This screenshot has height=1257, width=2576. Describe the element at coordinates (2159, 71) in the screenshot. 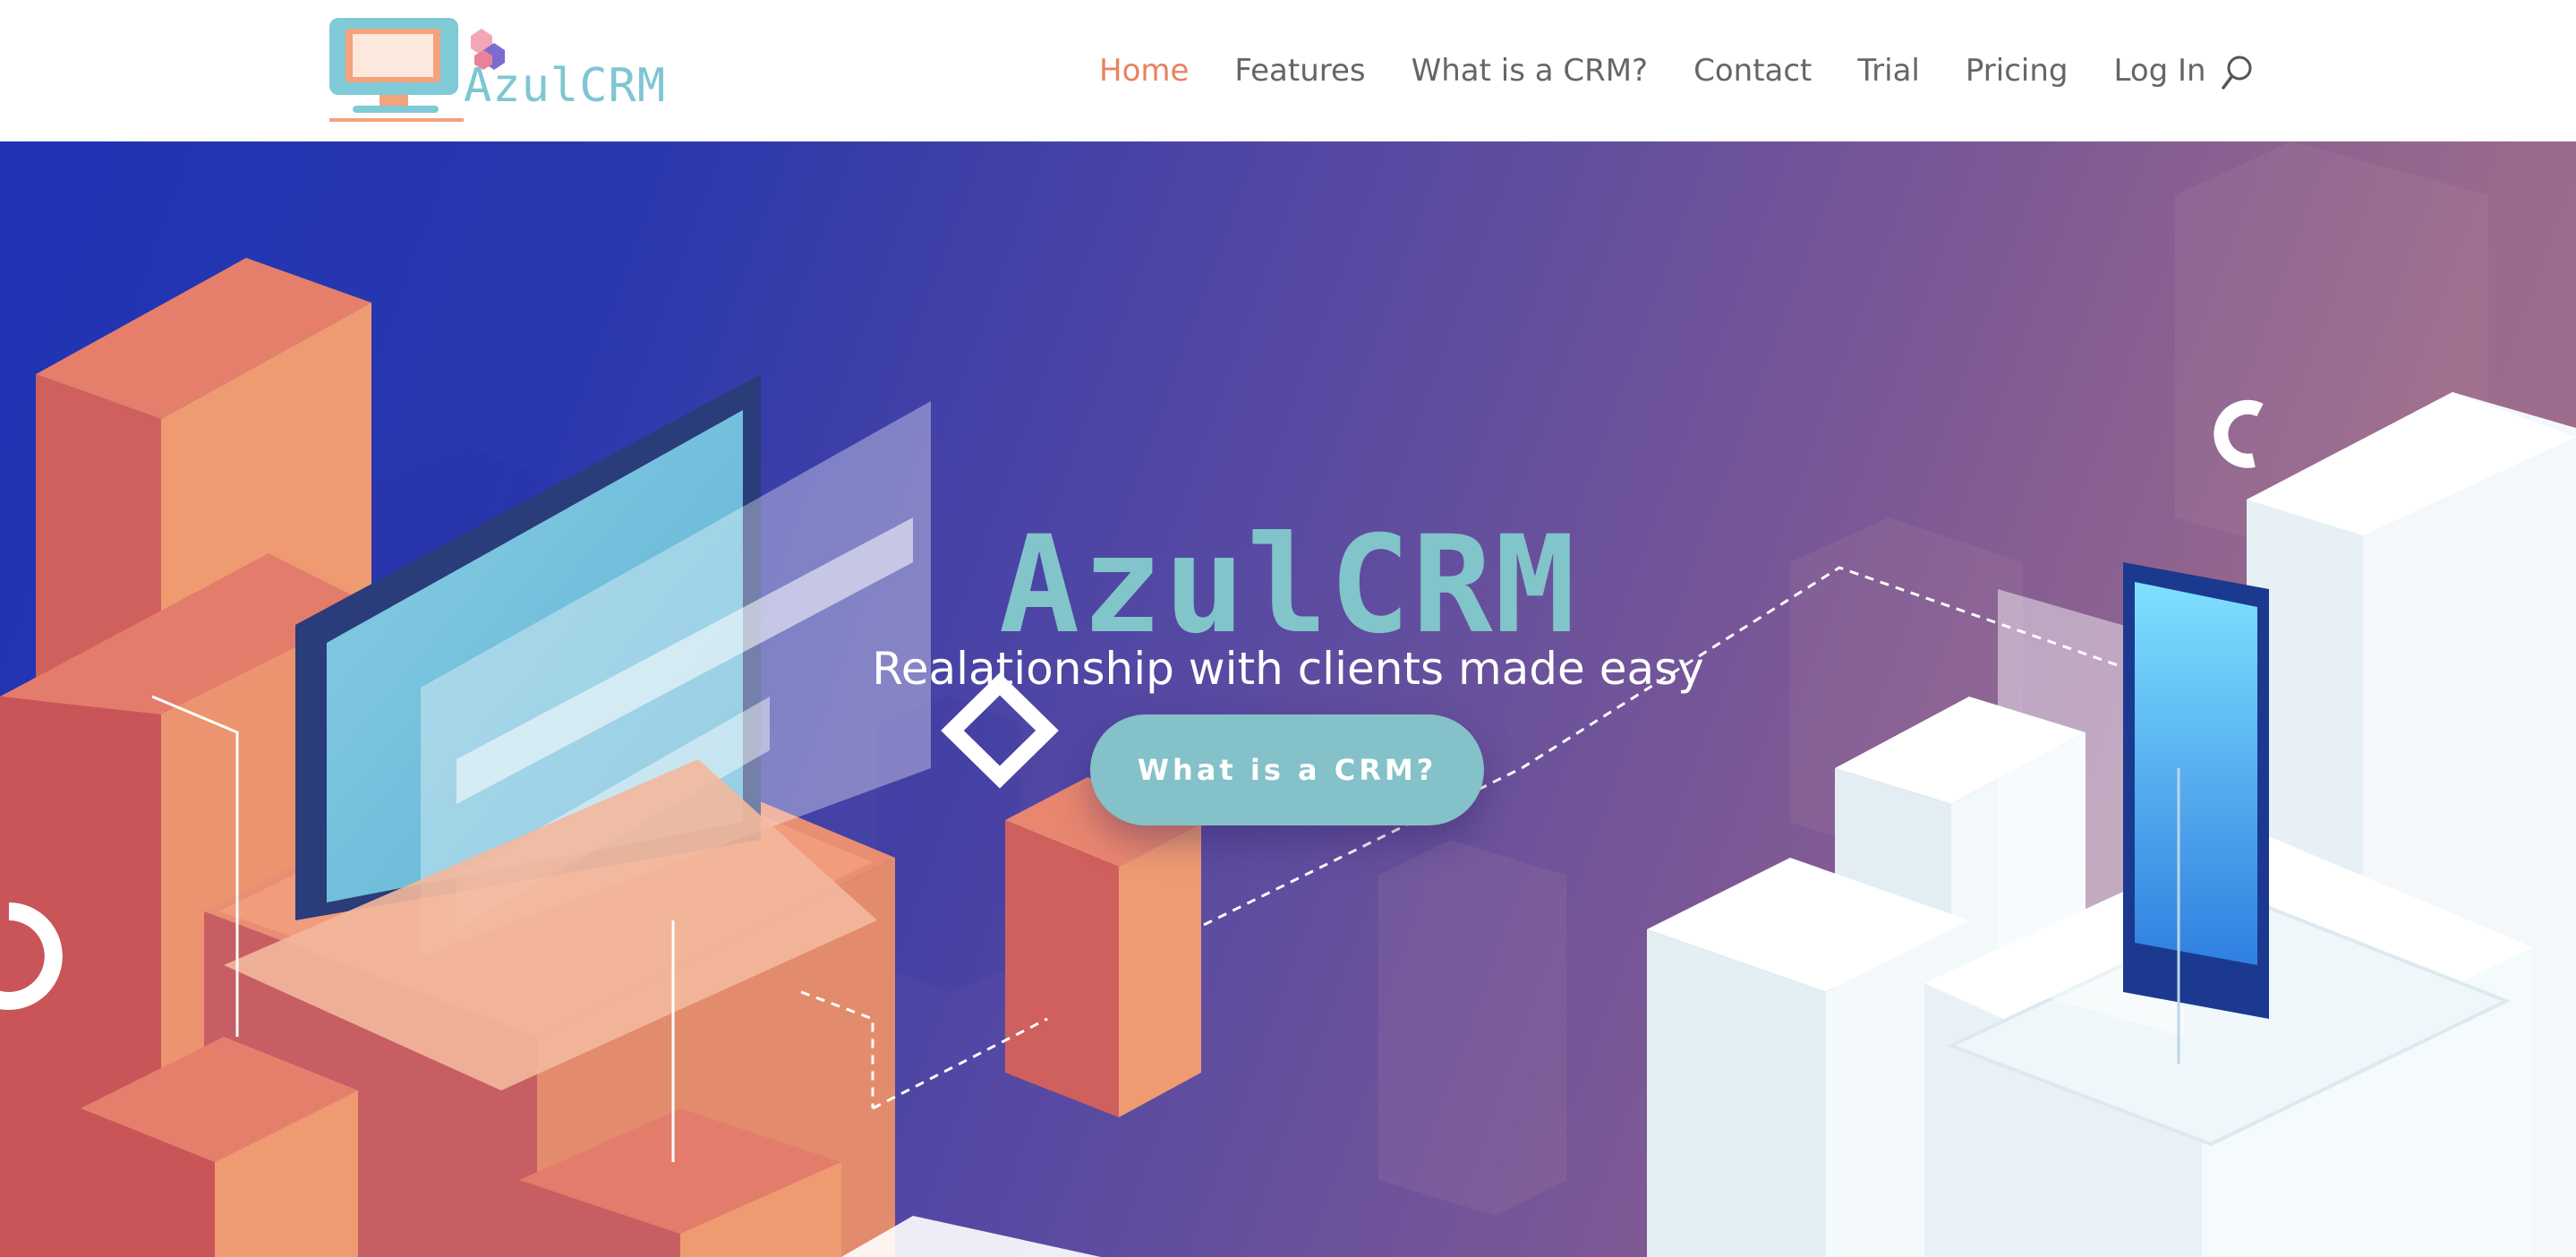

I see `nav-login: Log In` at that location.